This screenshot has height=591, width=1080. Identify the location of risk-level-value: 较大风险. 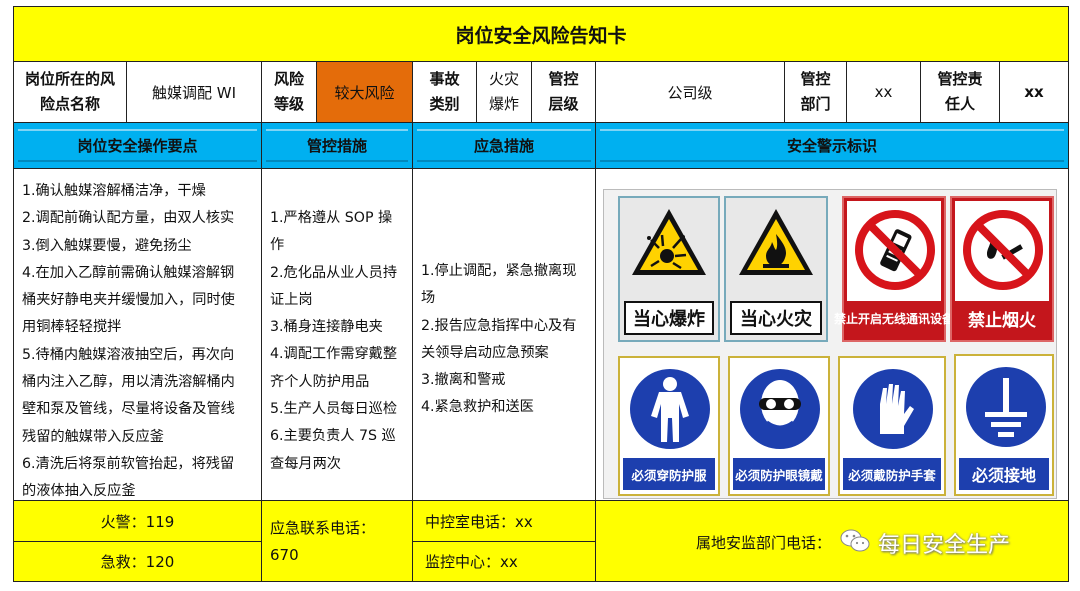
(364, 92).